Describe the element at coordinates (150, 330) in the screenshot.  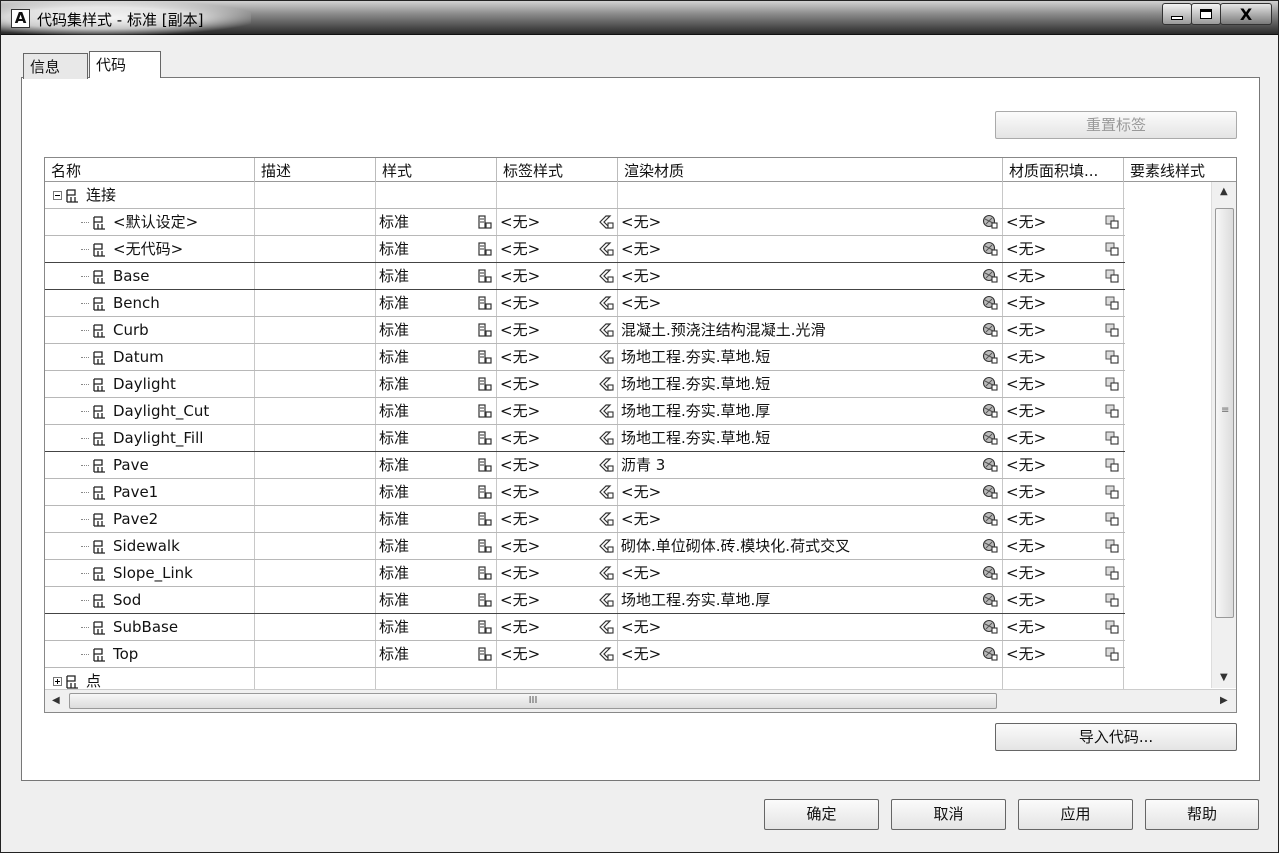
I see `code-name-cell: Curb` at that location.